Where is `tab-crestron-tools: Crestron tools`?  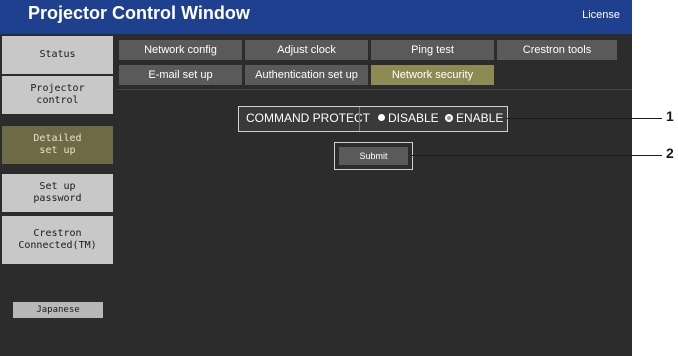 tab-crestron-tools: Crestron tools is located at coordinates (557, 50).